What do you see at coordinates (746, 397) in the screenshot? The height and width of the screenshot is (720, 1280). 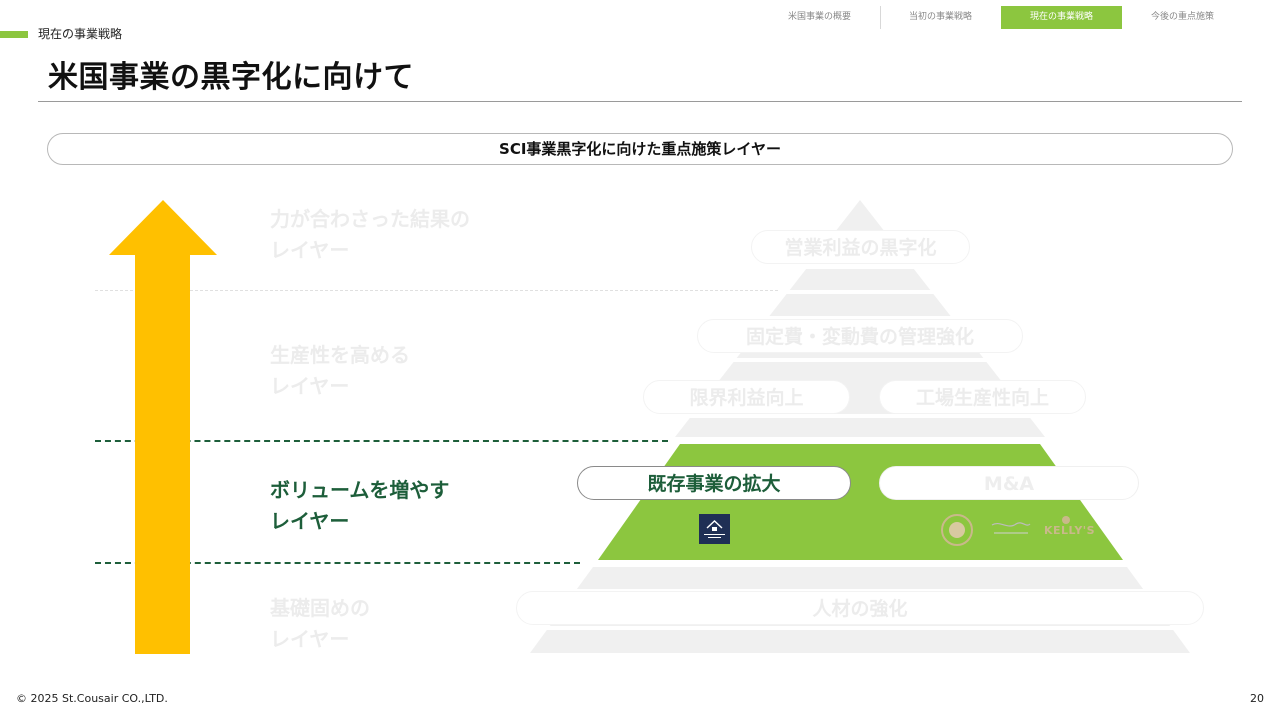 I see `item-marginal-profit: 限界利益向上` at bounding box center [746, 397].